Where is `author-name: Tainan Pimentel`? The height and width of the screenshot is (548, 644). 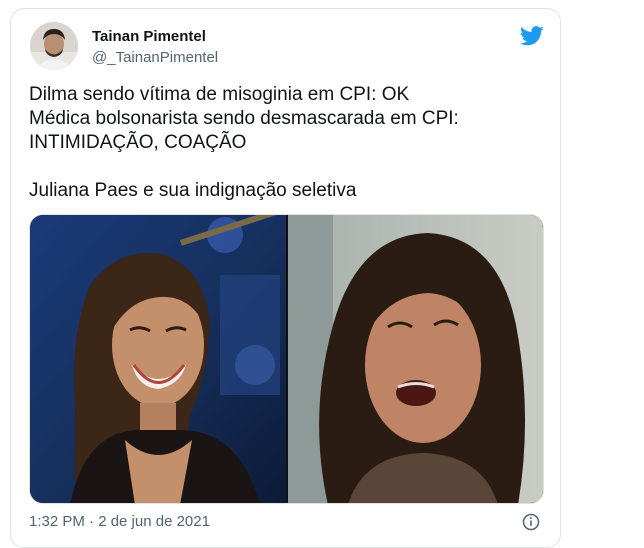
author-name: Tainan Pimentel is located at coordinates (149, 36).